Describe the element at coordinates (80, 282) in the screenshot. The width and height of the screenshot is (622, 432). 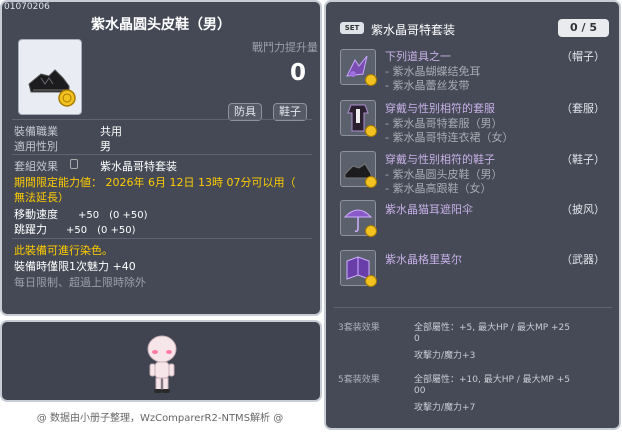
I see `daily-limit-line: 每日限制、超過上限時除外` at that location.